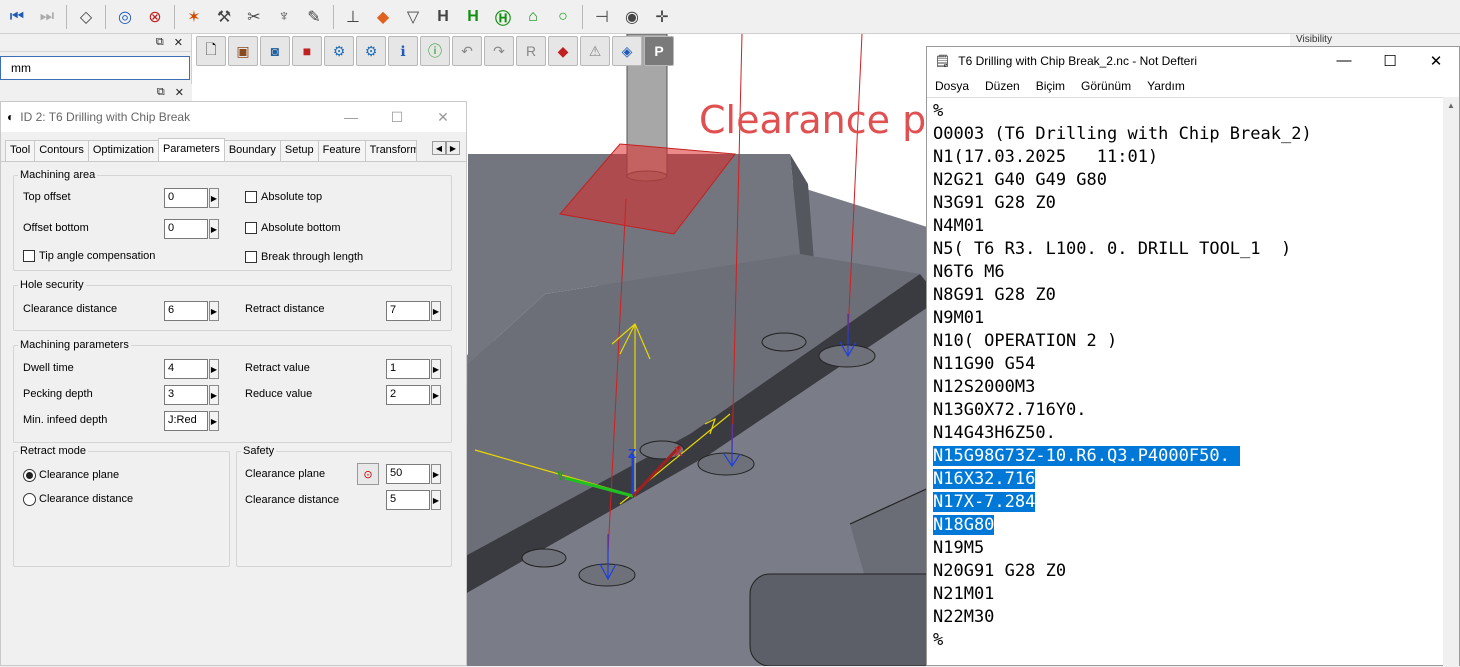 This screenshot has width=1460, height=667. I want to click on clearance-distance-radio, so click(29, 499).